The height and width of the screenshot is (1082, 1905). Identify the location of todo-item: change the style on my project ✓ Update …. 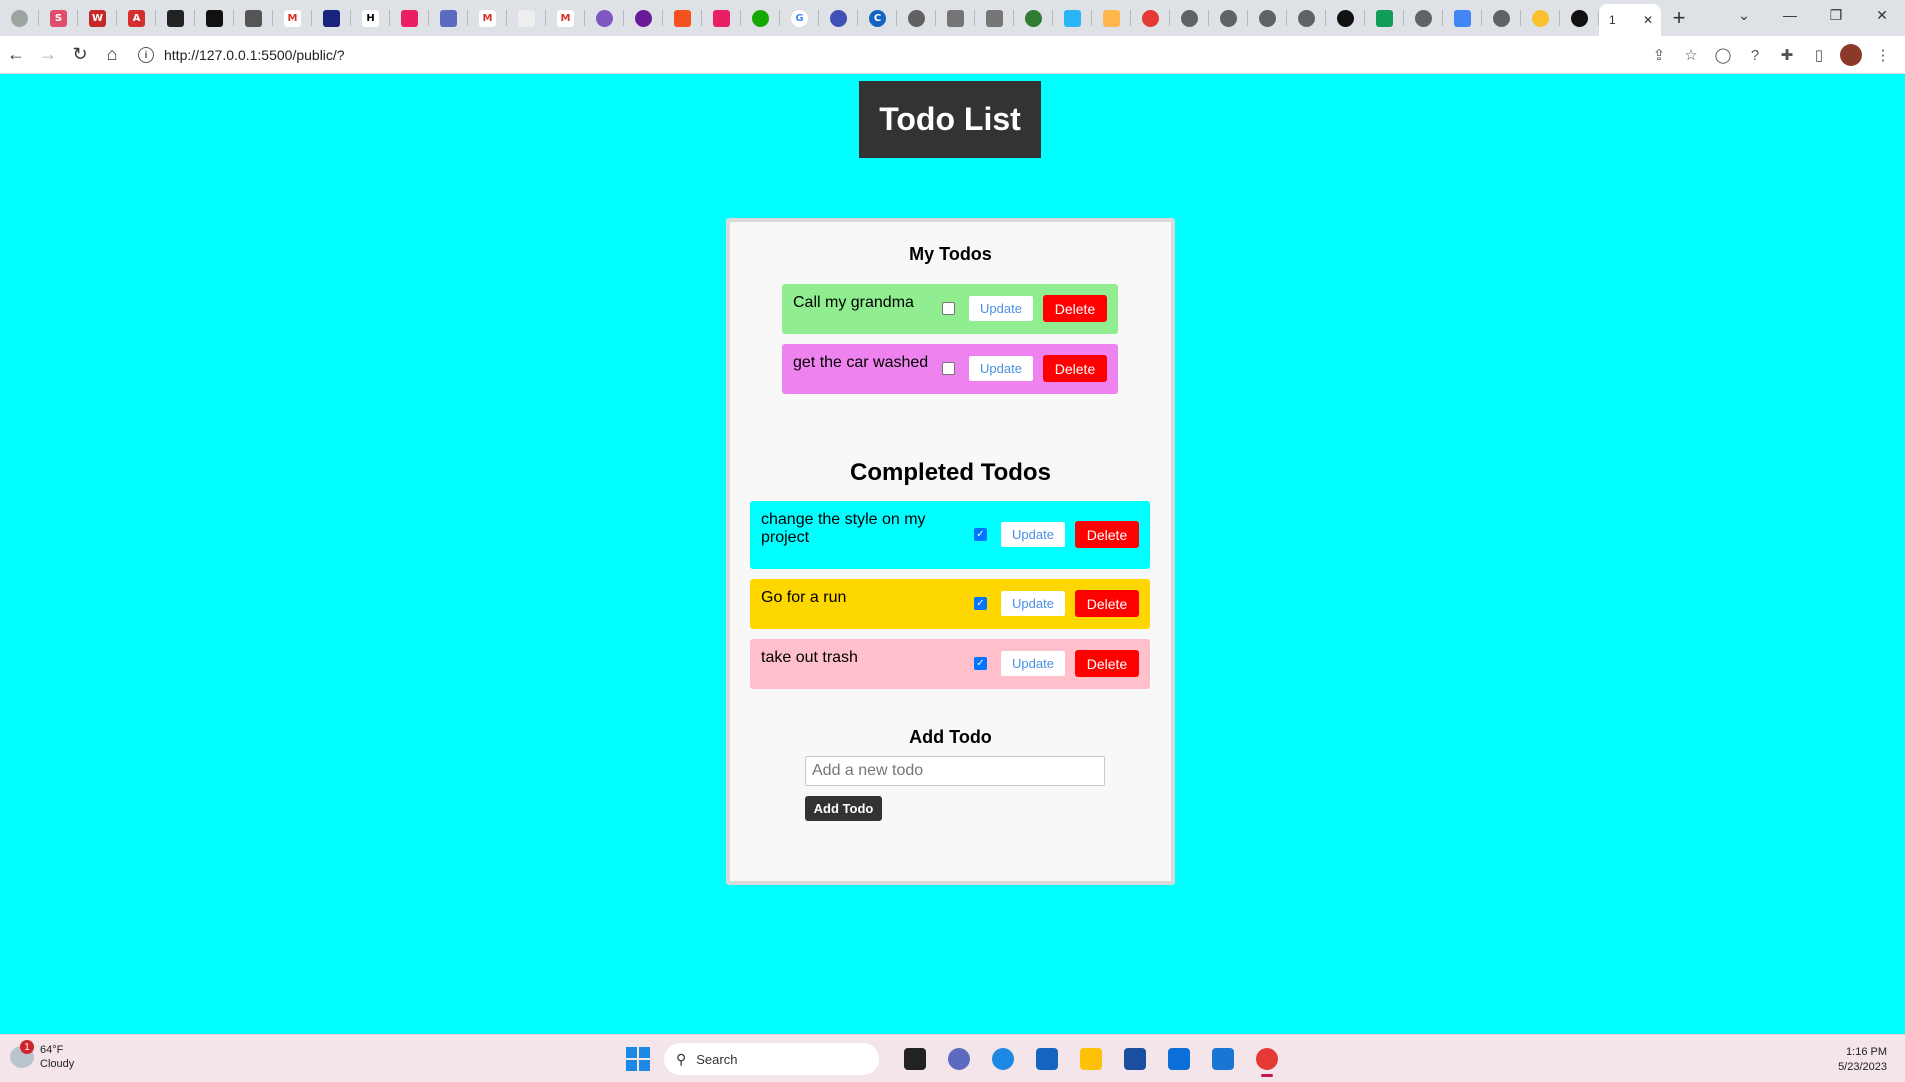
(950, 535).